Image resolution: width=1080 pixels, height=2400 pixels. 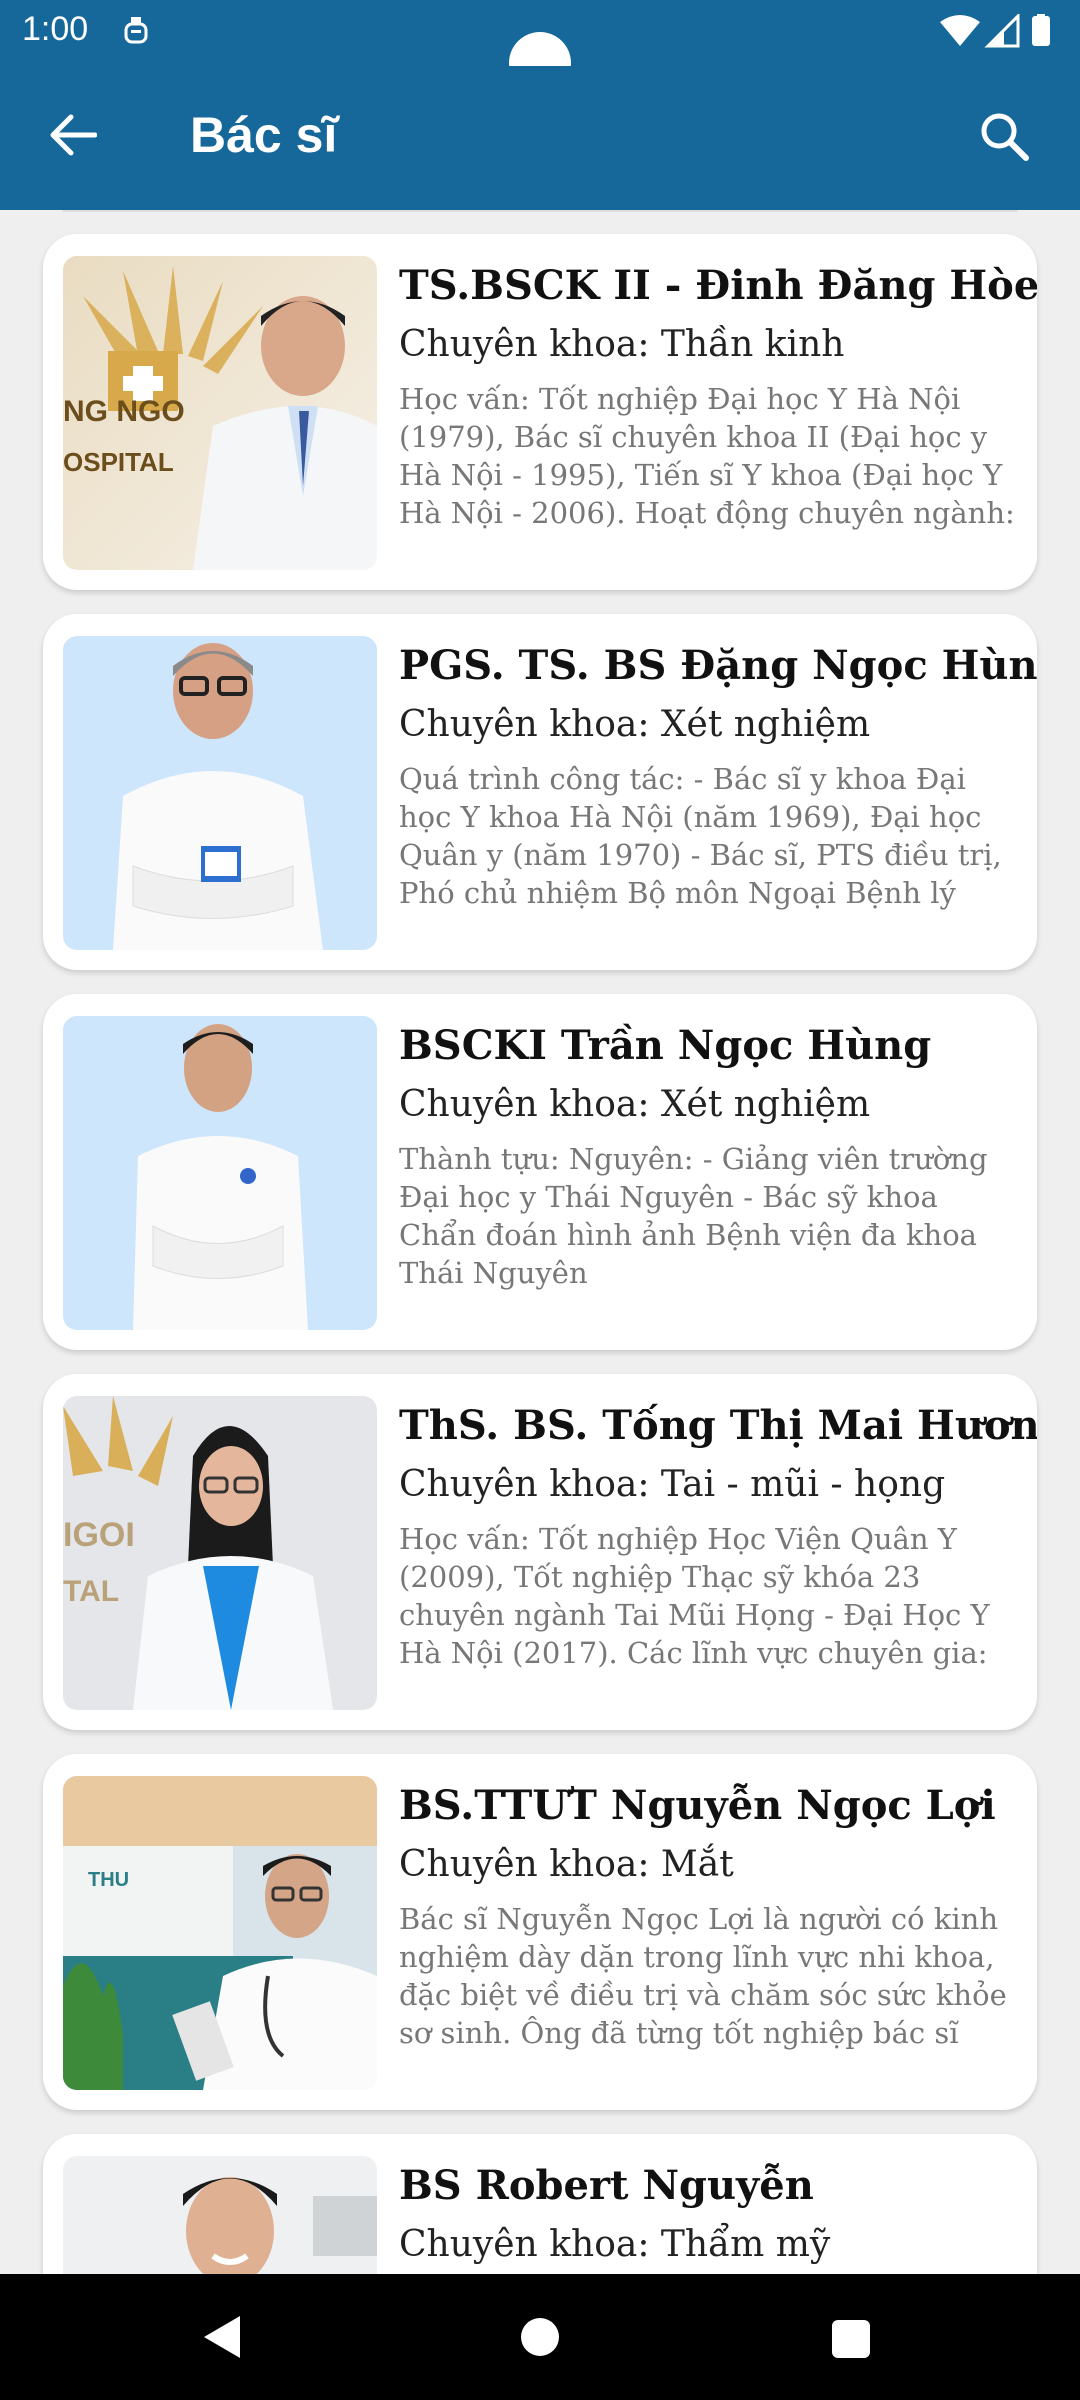 I want to click on doctor-specialty: Chuyên khoa: Mắt, so click(x=566, y=1864).